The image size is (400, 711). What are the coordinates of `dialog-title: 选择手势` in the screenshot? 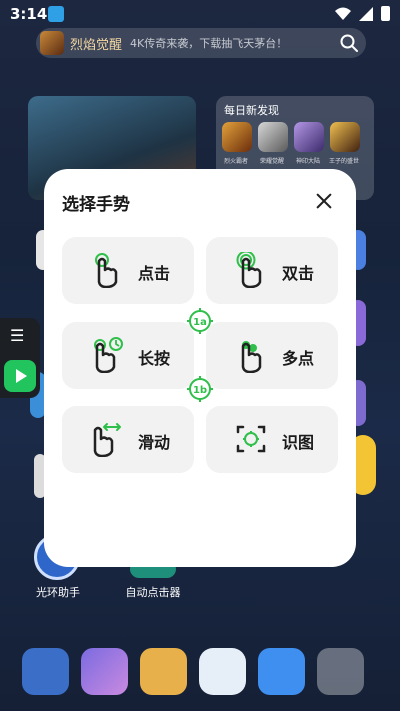 It's located at (96, 205).